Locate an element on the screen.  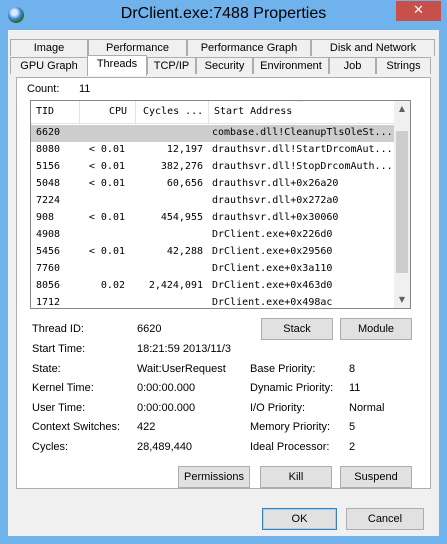
list-header: TID CPU Cycles ... Start Address ^ is located at coordinates (213, 112).